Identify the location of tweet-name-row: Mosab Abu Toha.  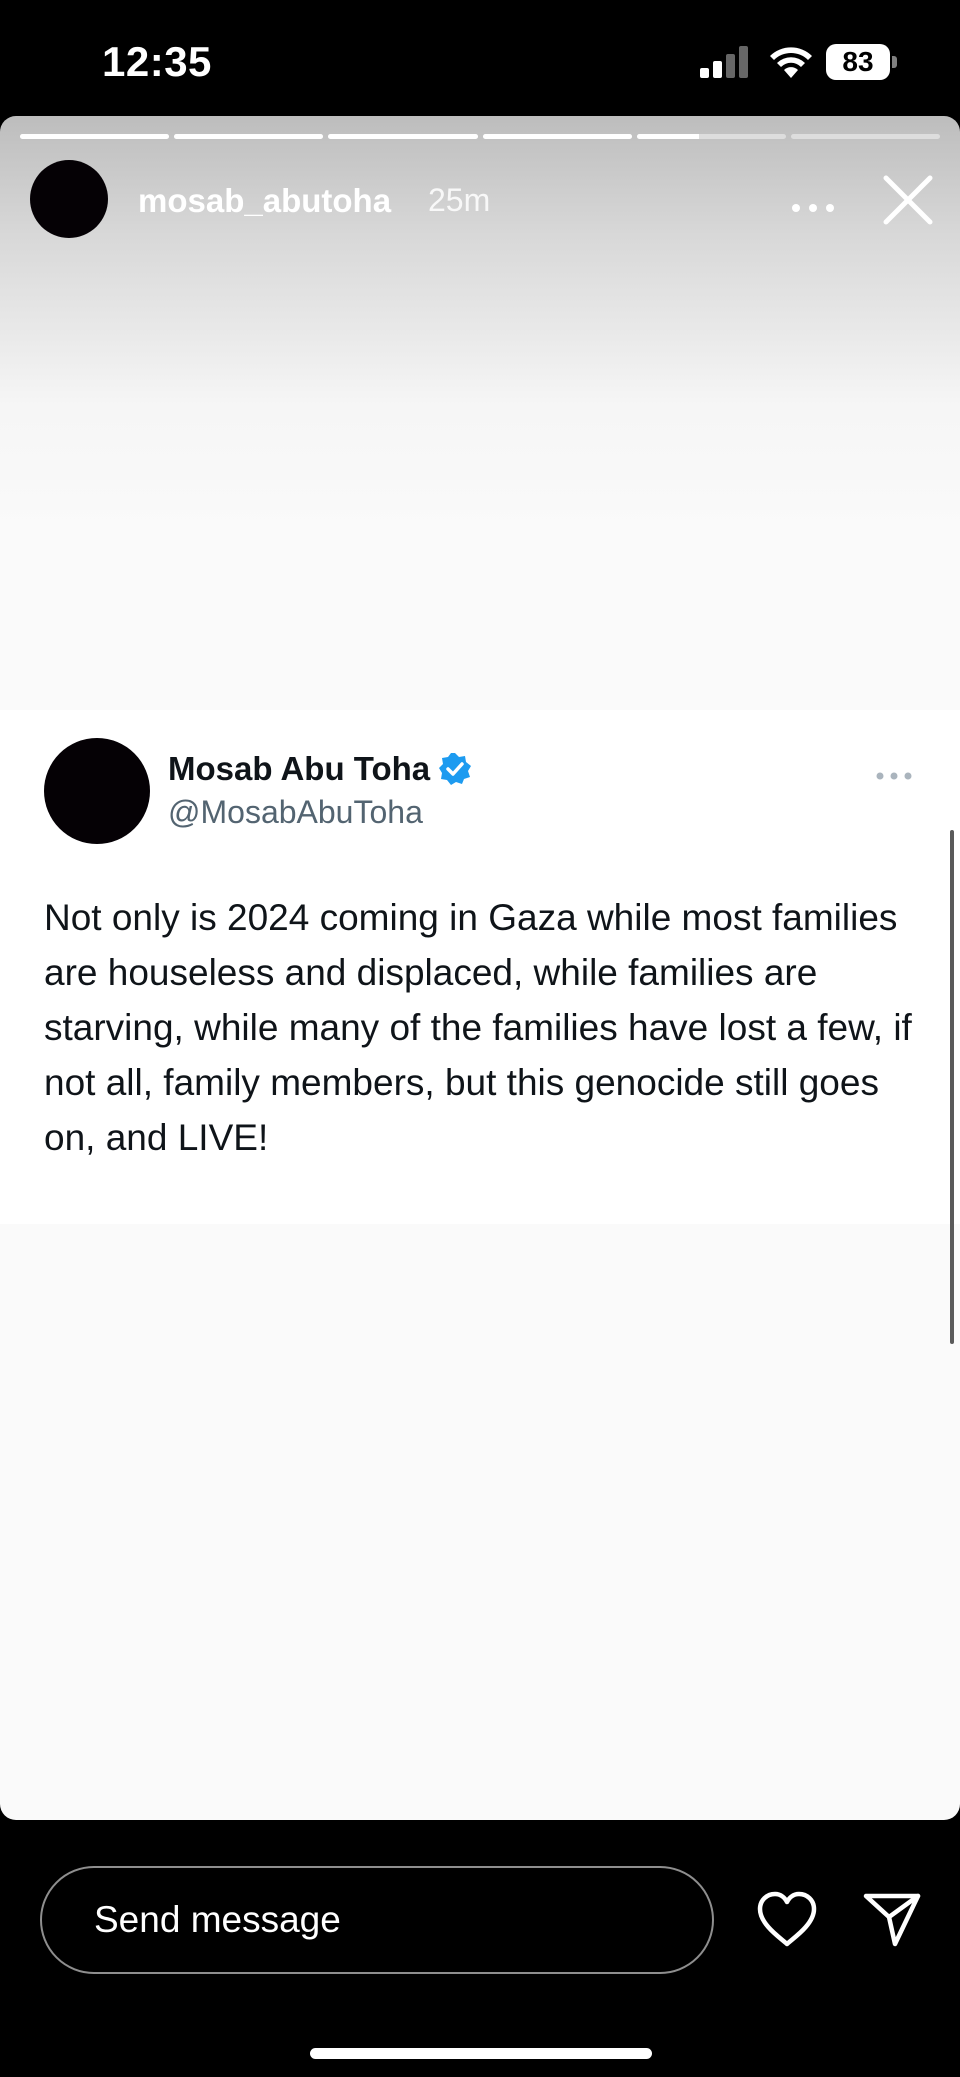
(320, 769).